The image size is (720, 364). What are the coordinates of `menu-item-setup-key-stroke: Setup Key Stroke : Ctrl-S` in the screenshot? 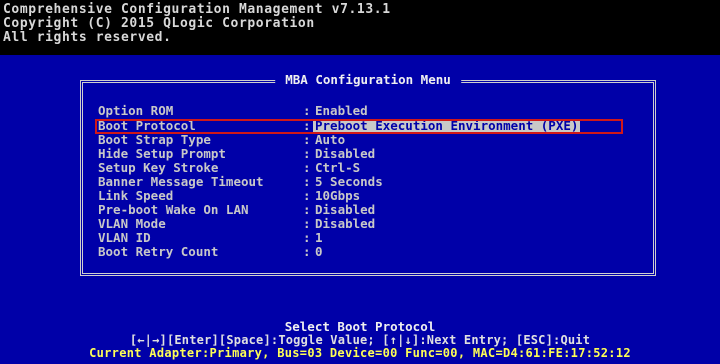 It's located at (368, 167).